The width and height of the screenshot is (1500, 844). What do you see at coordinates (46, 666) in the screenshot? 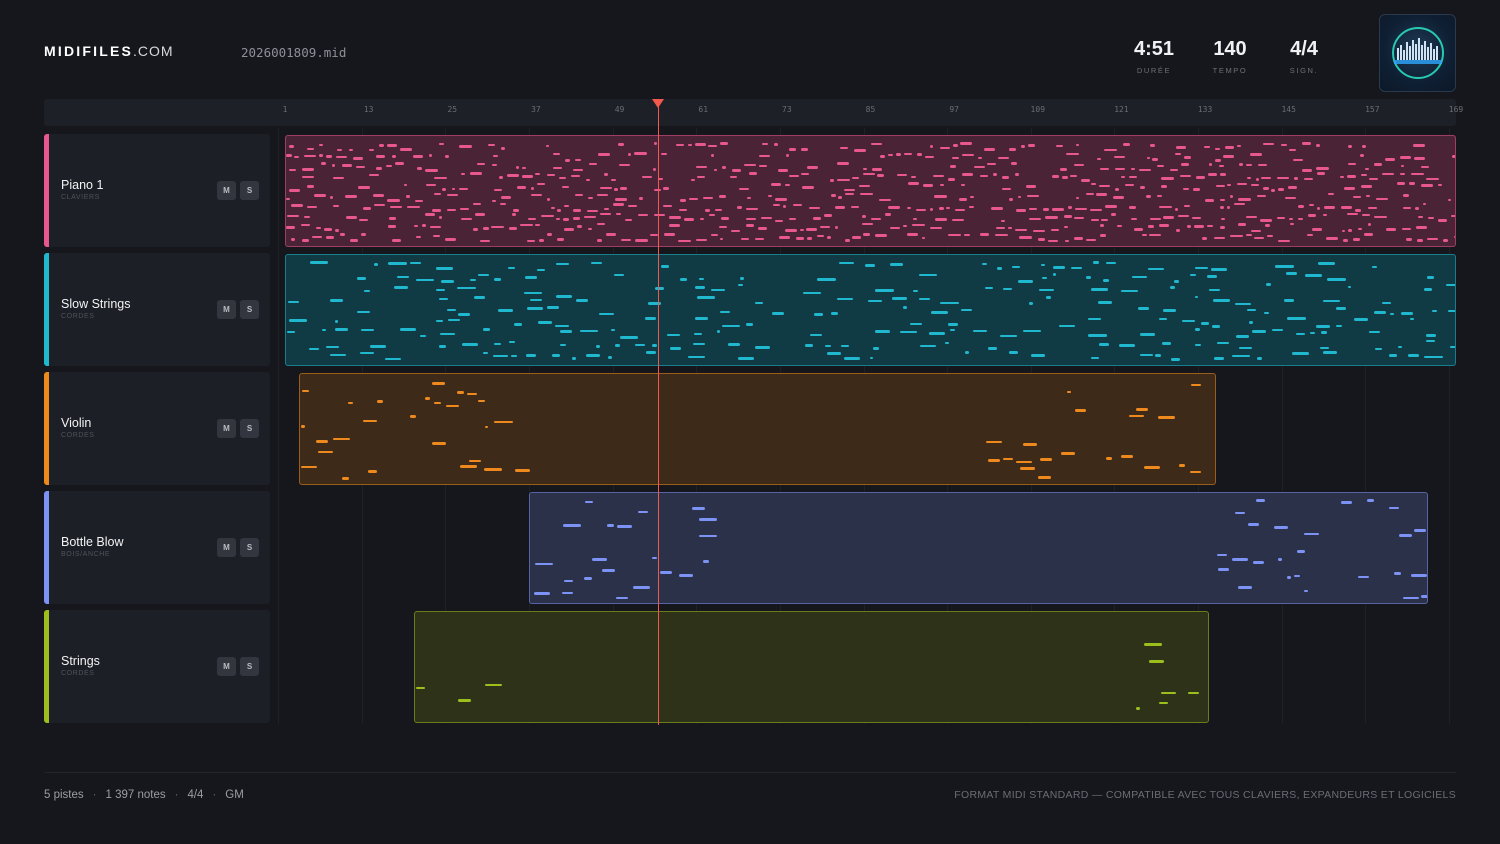
I see `track-color-stripe` at bounding box center [46, 666].